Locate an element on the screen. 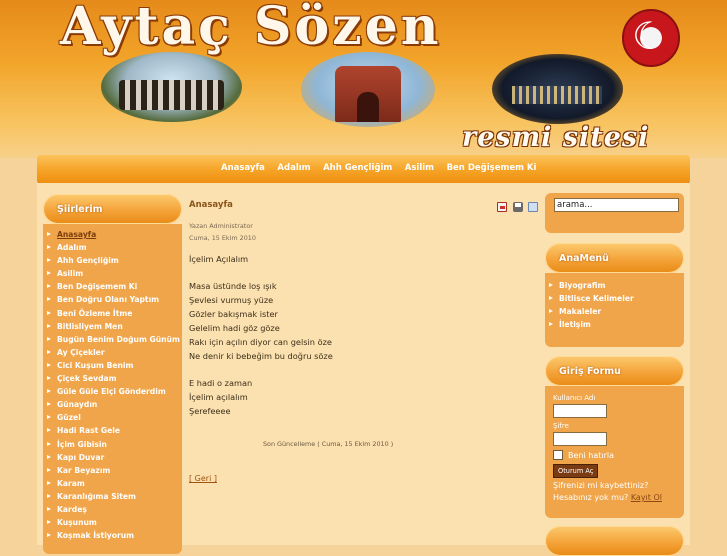 The image size is (727, 556). main-menu-title: AnaMenü is located at coordinates (584, 258).